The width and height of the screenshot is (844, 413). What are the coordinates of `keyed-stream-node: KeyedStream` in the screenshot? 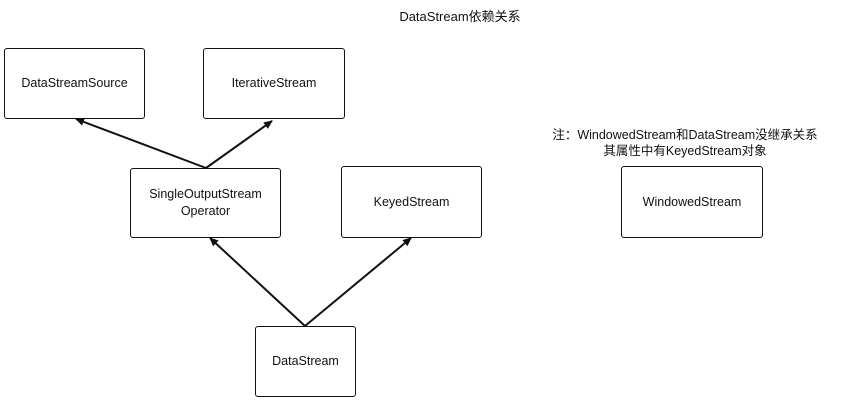 It's located at (411, 202).